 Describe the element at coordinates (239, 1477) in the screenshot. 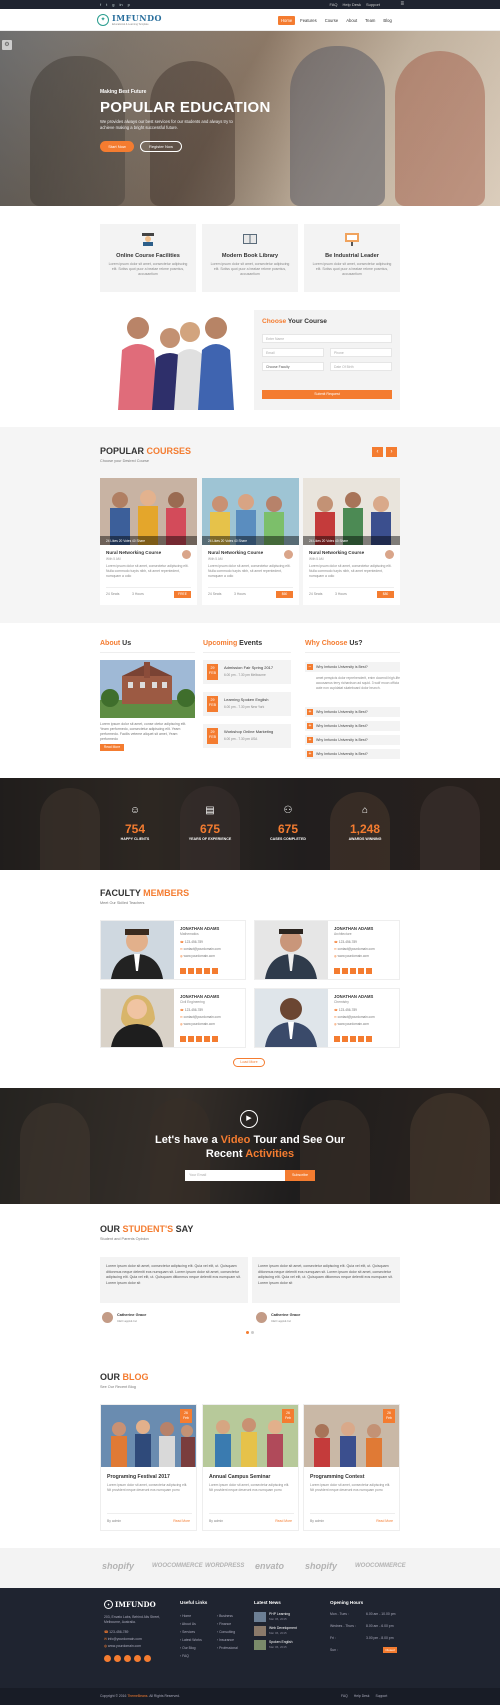

I see `post-title: Annual Campus Seminar` at that location.